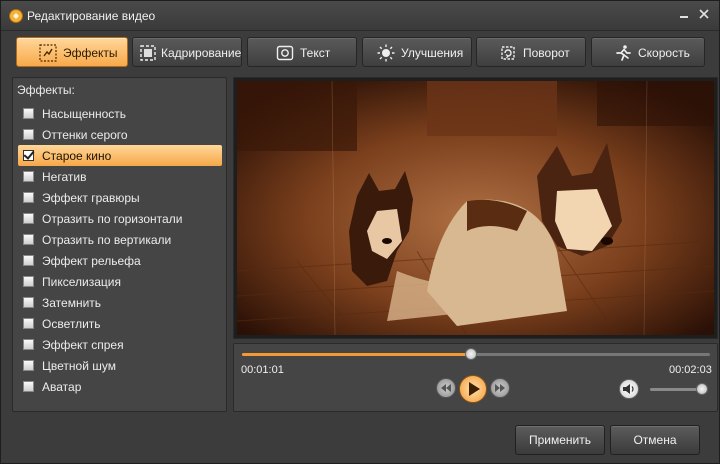  I want to click on effect-checkbox-checked, so click(28, 155).